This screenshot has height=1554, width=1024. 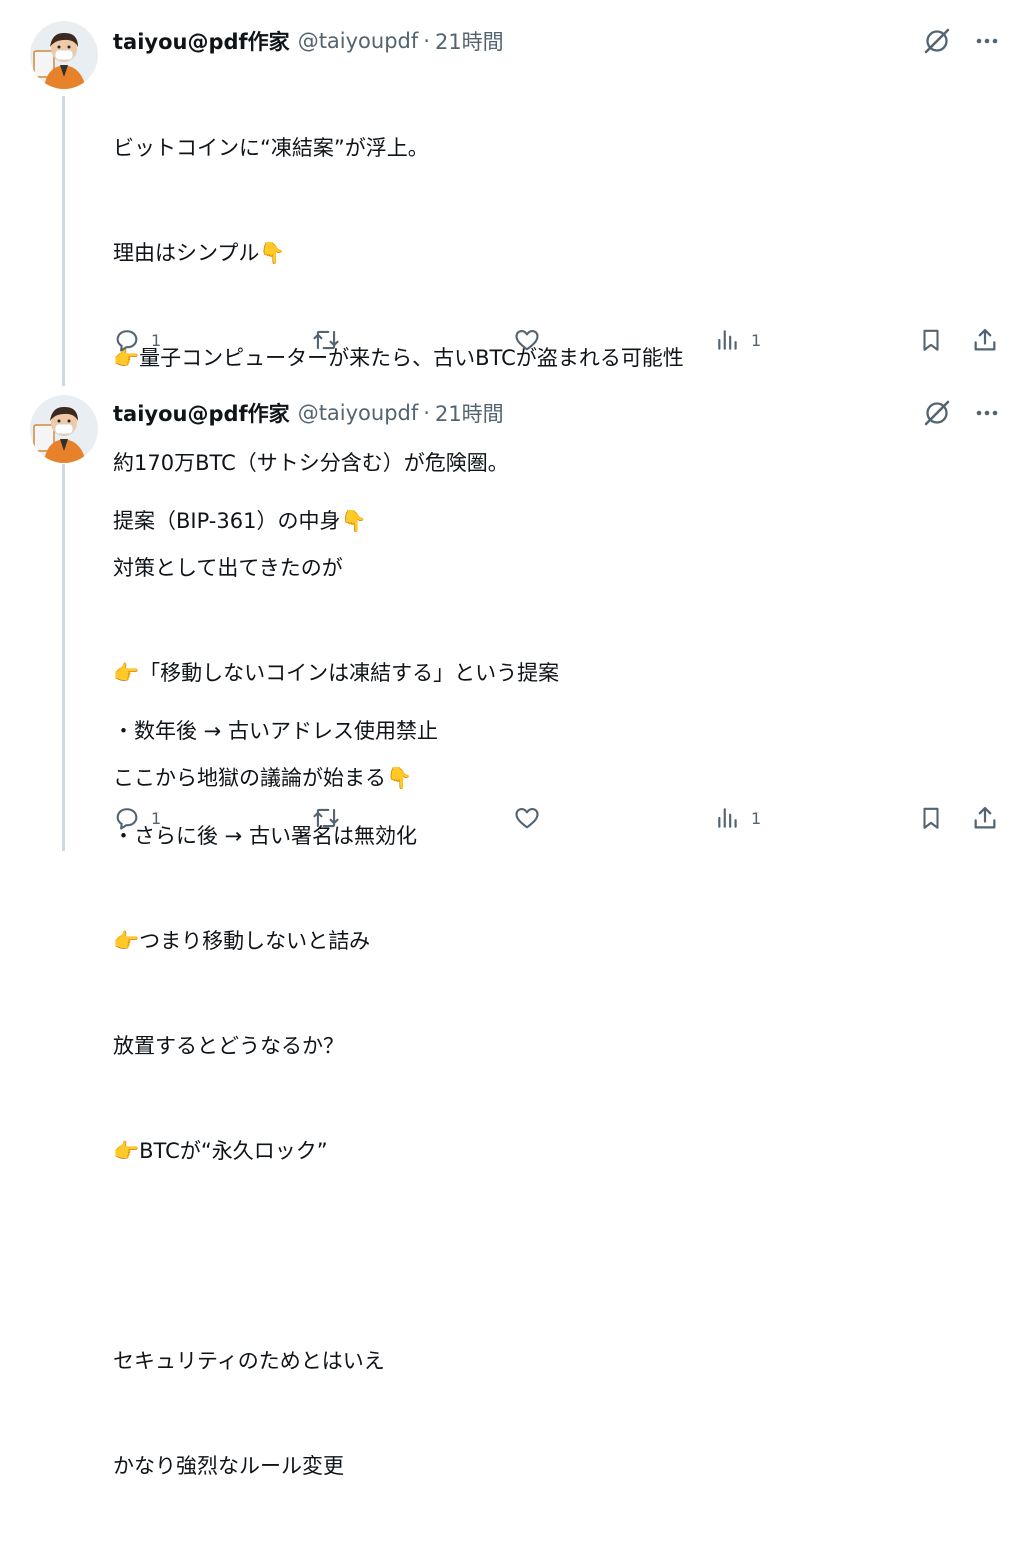 I want to click on tweet-line: ビットコインに“凍結案”が浮上。, so click(x=271, y=148).